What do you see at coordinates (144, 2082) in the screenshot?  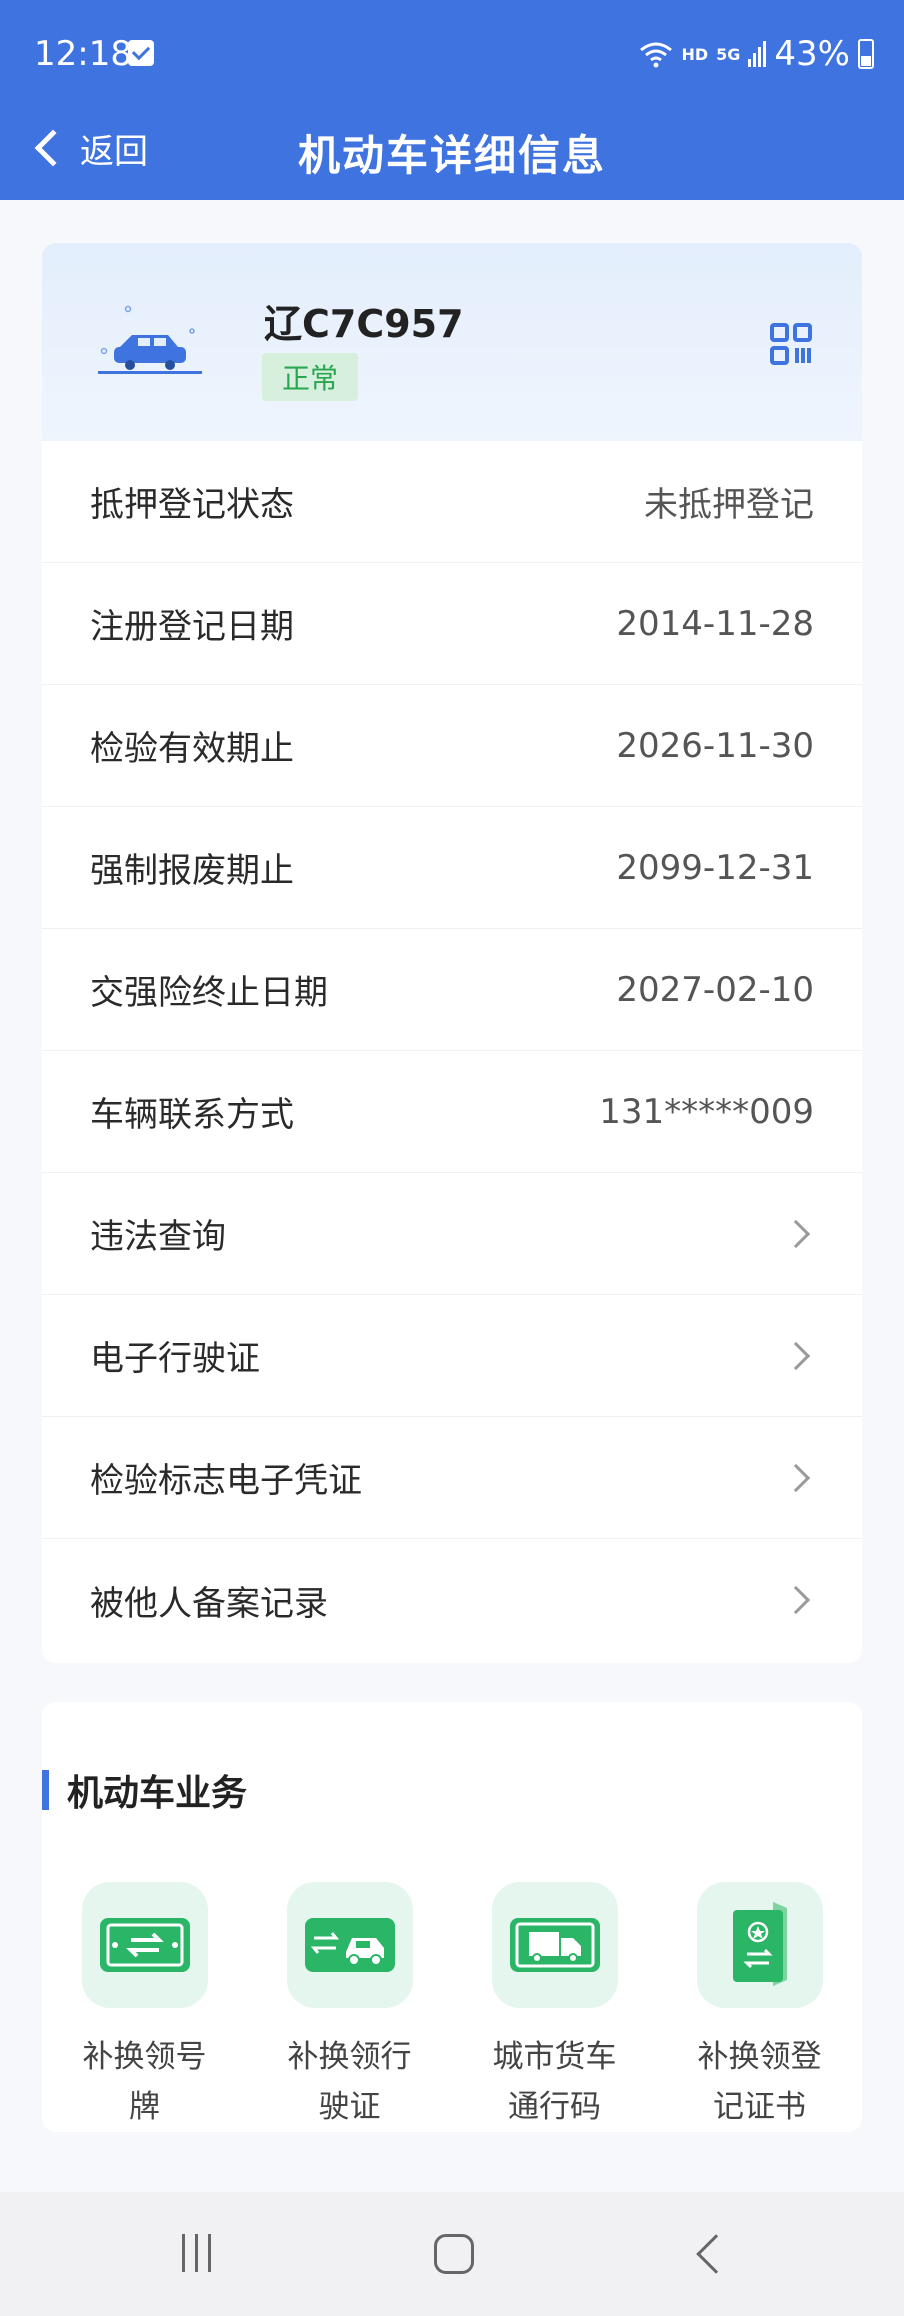 I see `business-label: 补换领号牌` at bounding box center [144, 2082].